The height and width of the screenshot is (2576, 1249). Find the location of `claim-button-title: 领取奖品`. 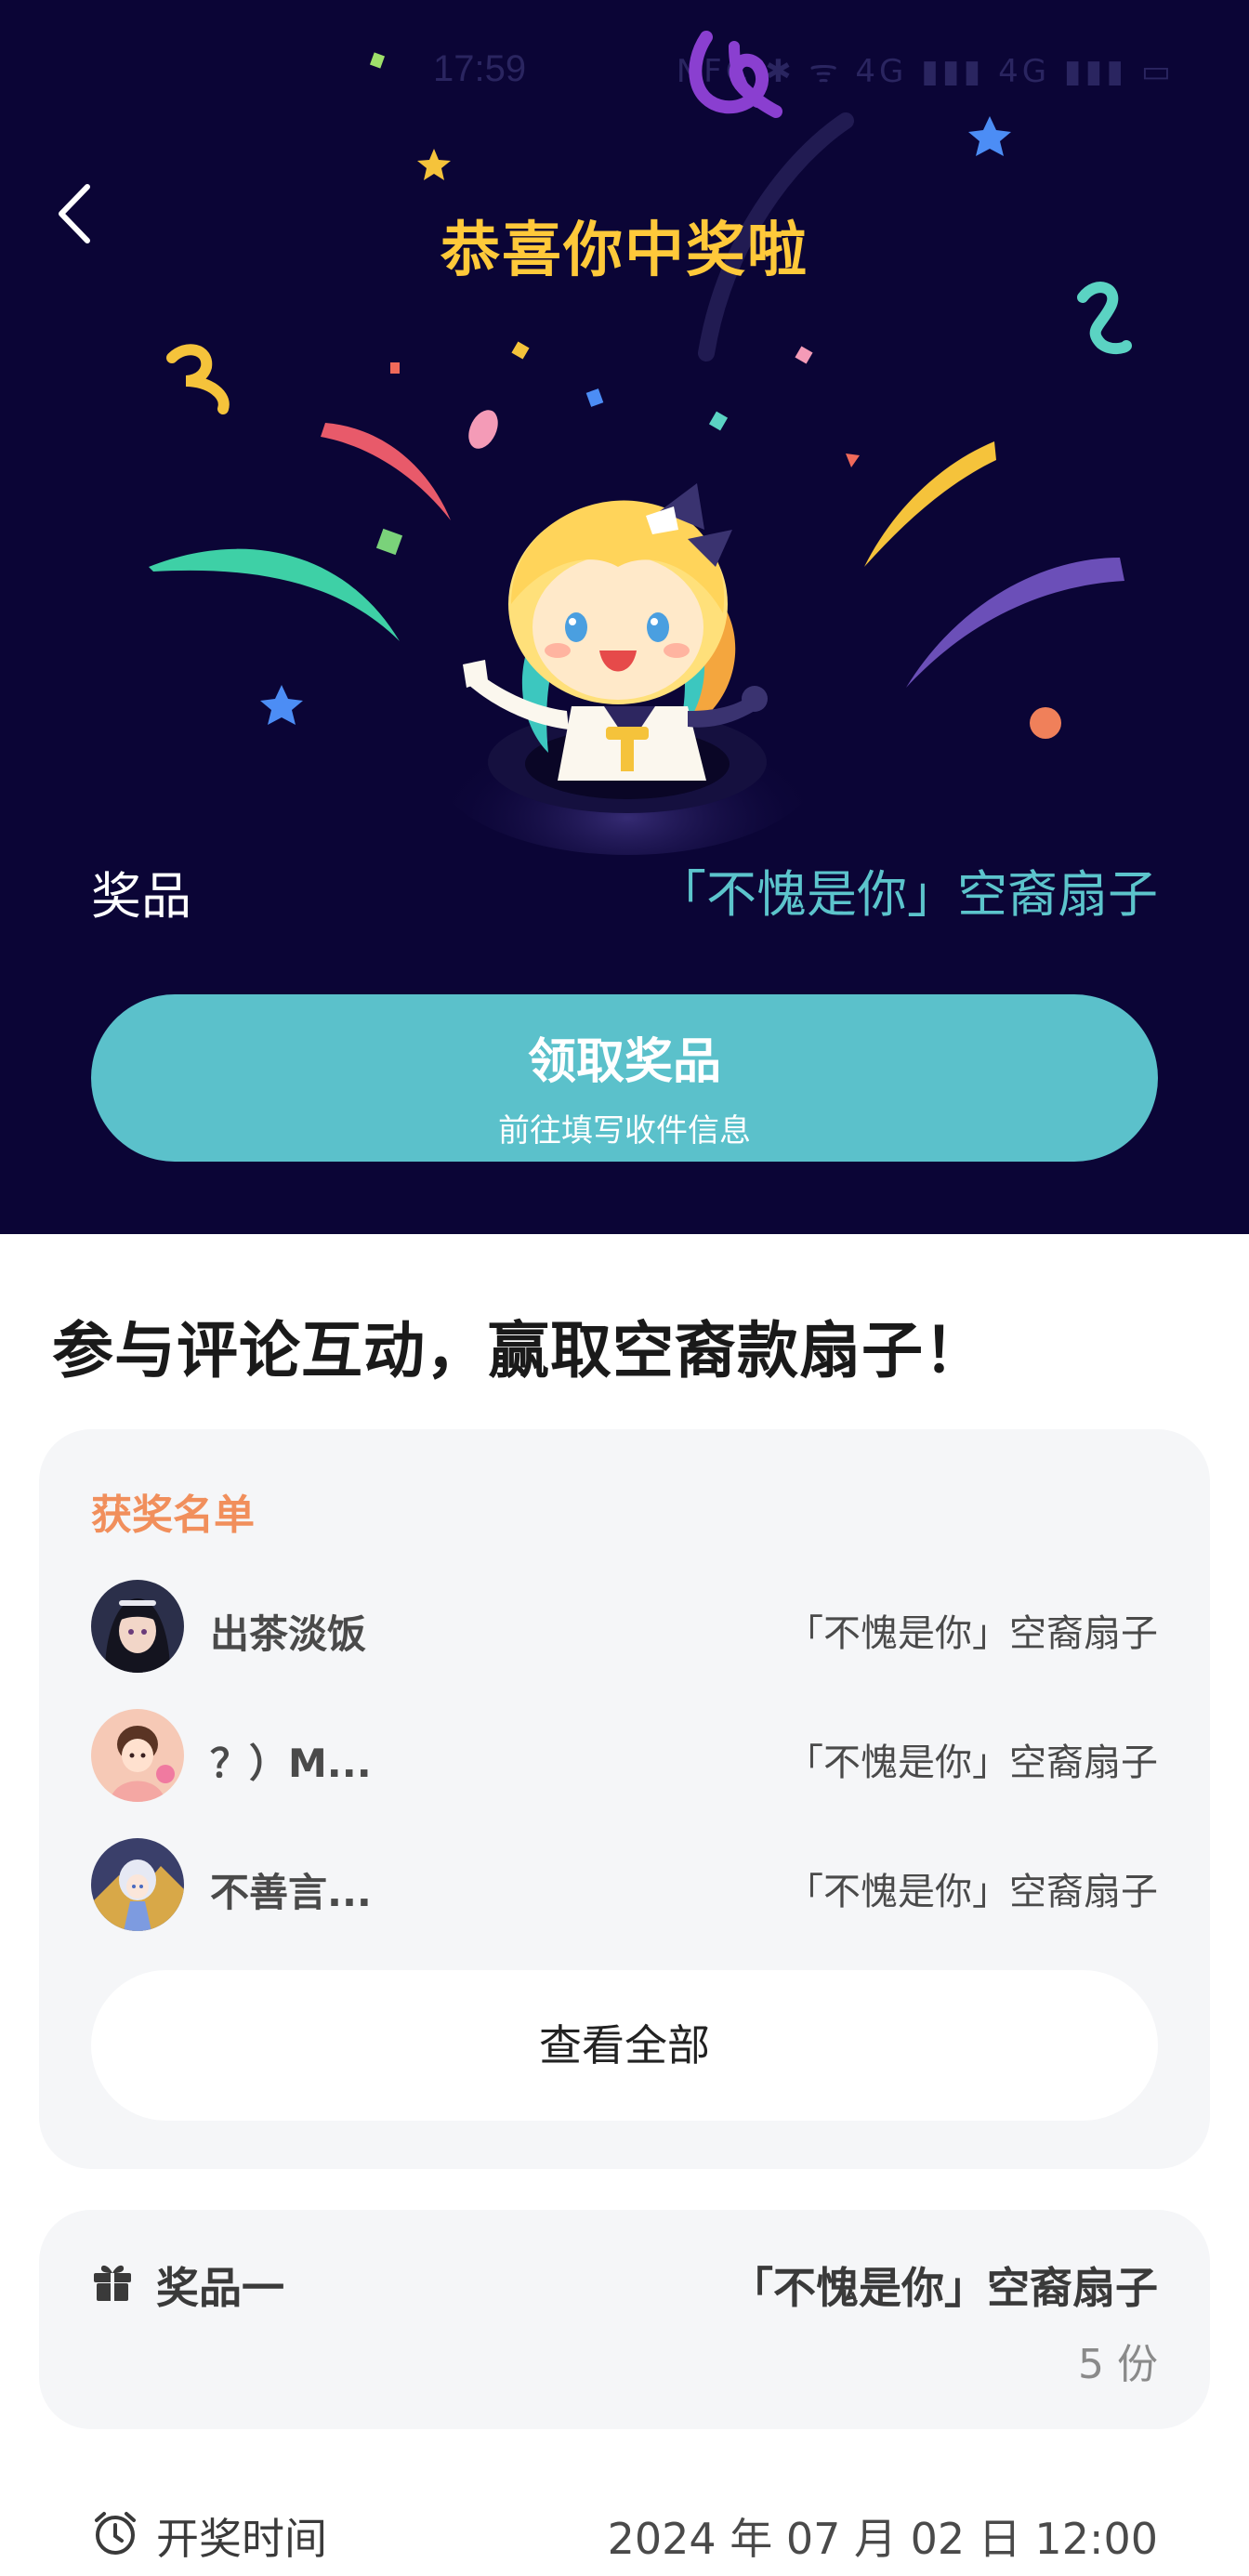

claim-button-title: 领取奖品 is located at coordinates (624, 1062).